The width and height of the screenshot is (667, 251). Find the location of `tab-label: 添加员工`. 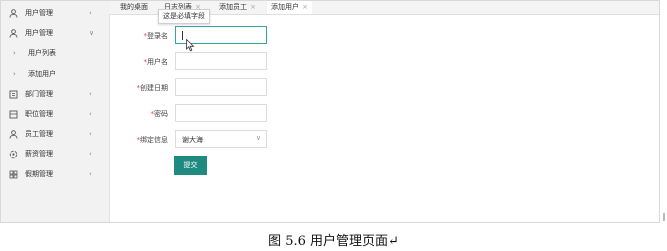

tab-label: 添加员工 is located at coordinates (233, 7).